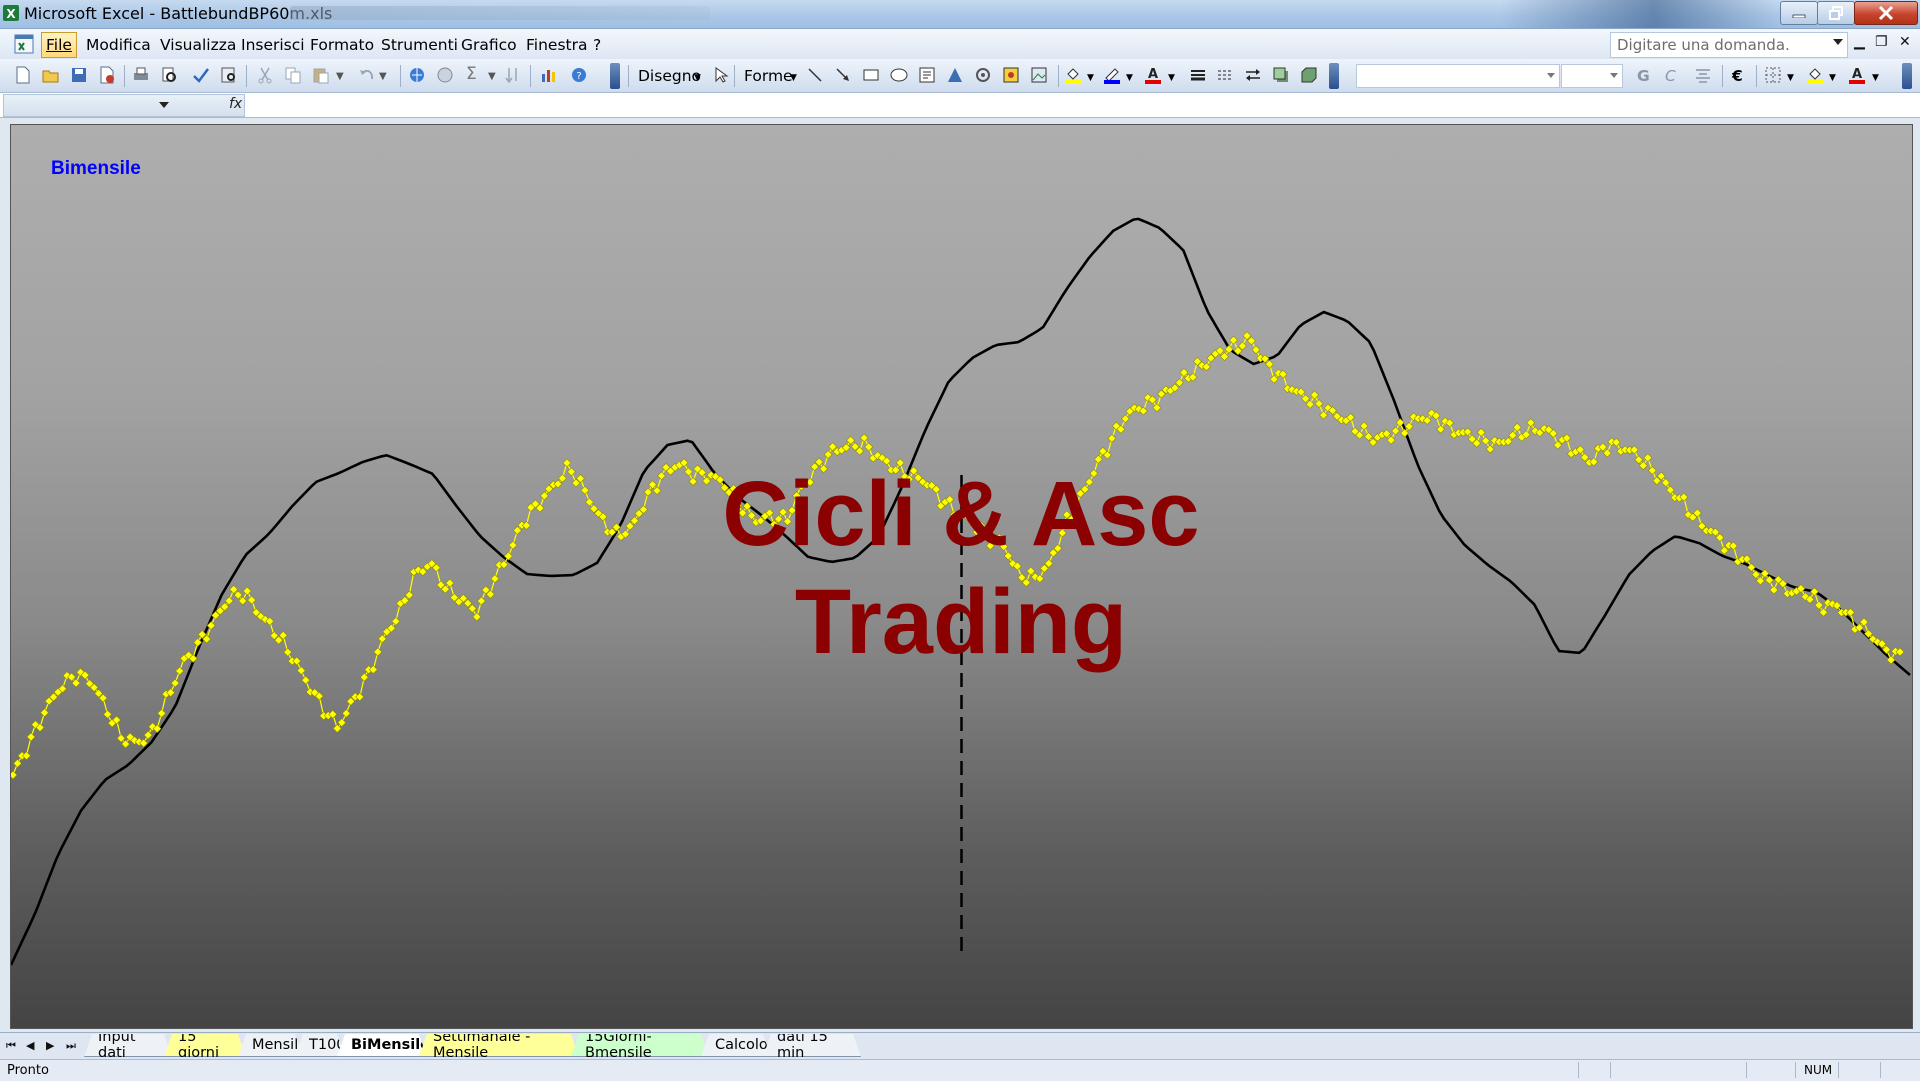 This screenshot has height=1081, width=1920. I want to click on dash-style-icon, so click(1225, 75).